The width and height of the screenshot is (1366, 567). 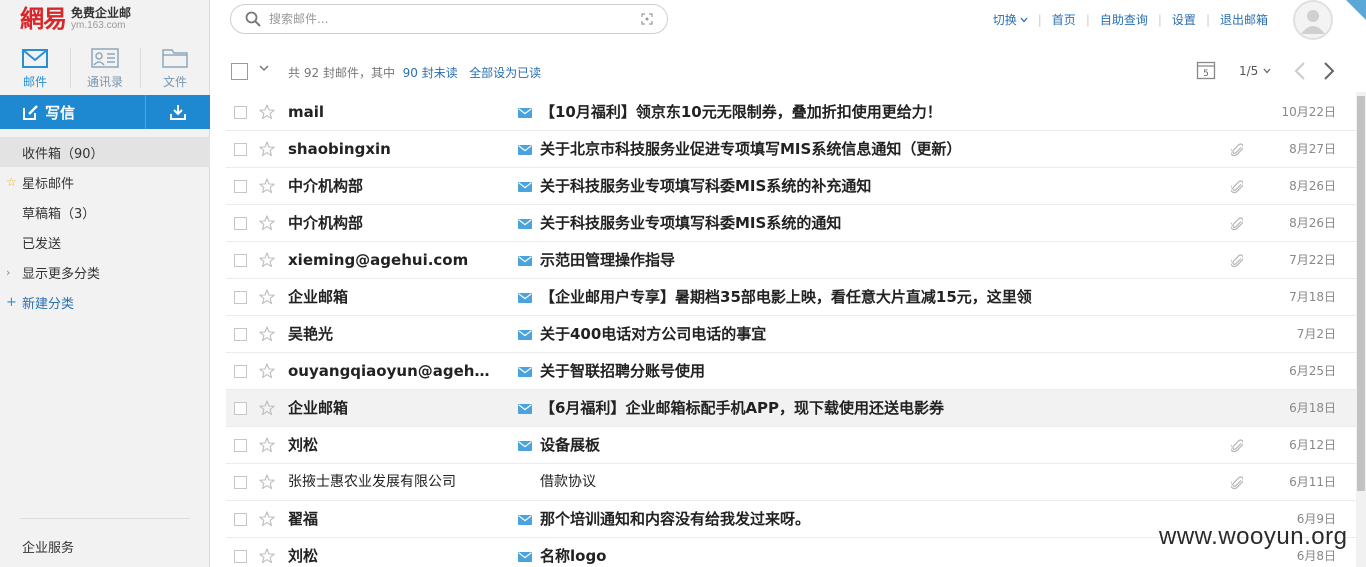 What do you see at coordinates (358, 73) in the screenshot?
I see `count-mid: 封邮件，其中` at bounding box center [358, 73].